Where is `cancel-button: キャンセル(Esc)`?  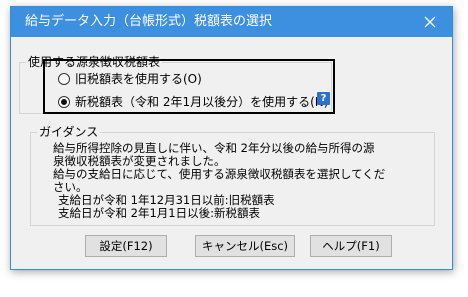
cancel-button: キャンセル(Esc) is located at coordinates (245, 246).